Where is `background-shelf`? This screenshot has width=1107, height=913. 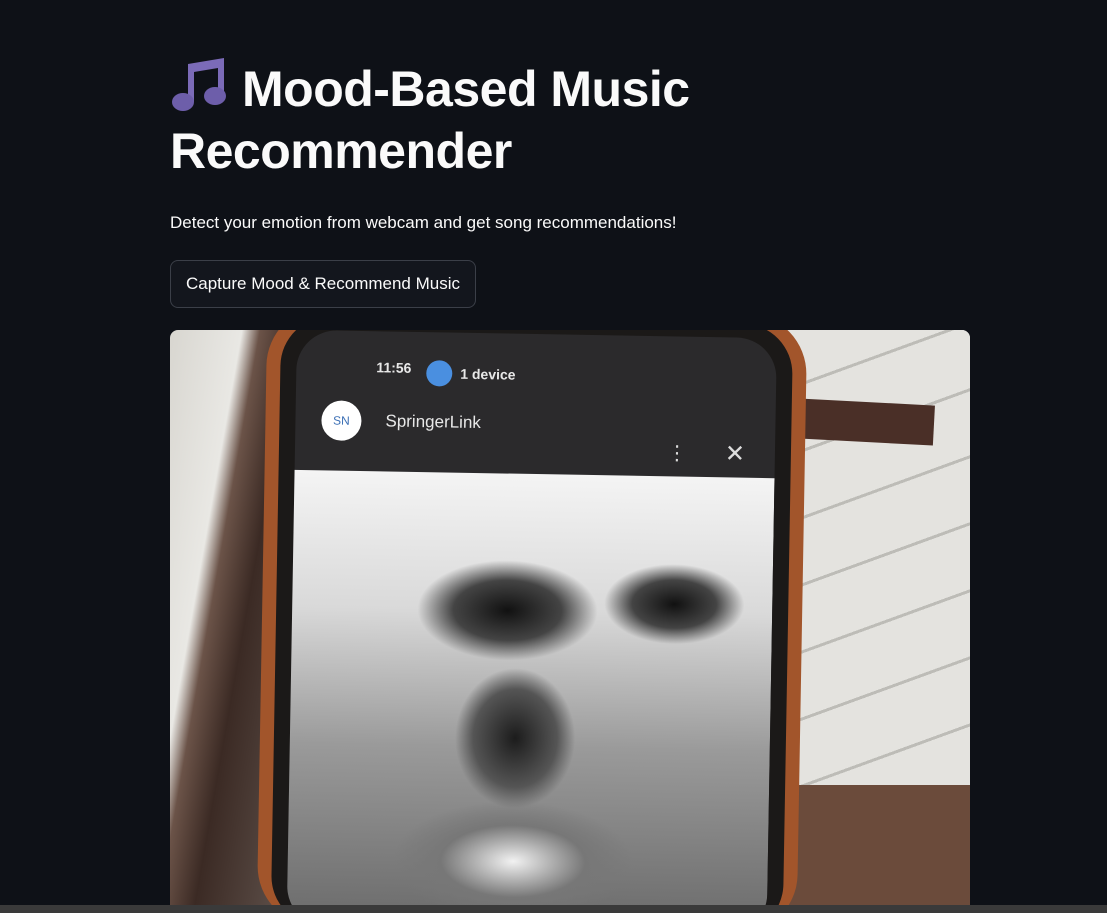
background-shelf is located at coordinates (866, 422).